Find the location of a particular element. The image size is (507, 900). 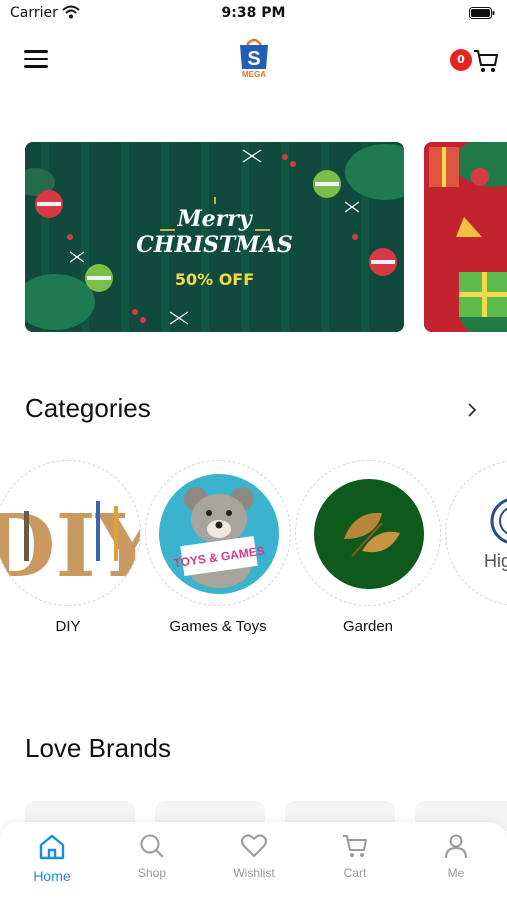

logo-text: MEGA is located at coordinates (254, 74).